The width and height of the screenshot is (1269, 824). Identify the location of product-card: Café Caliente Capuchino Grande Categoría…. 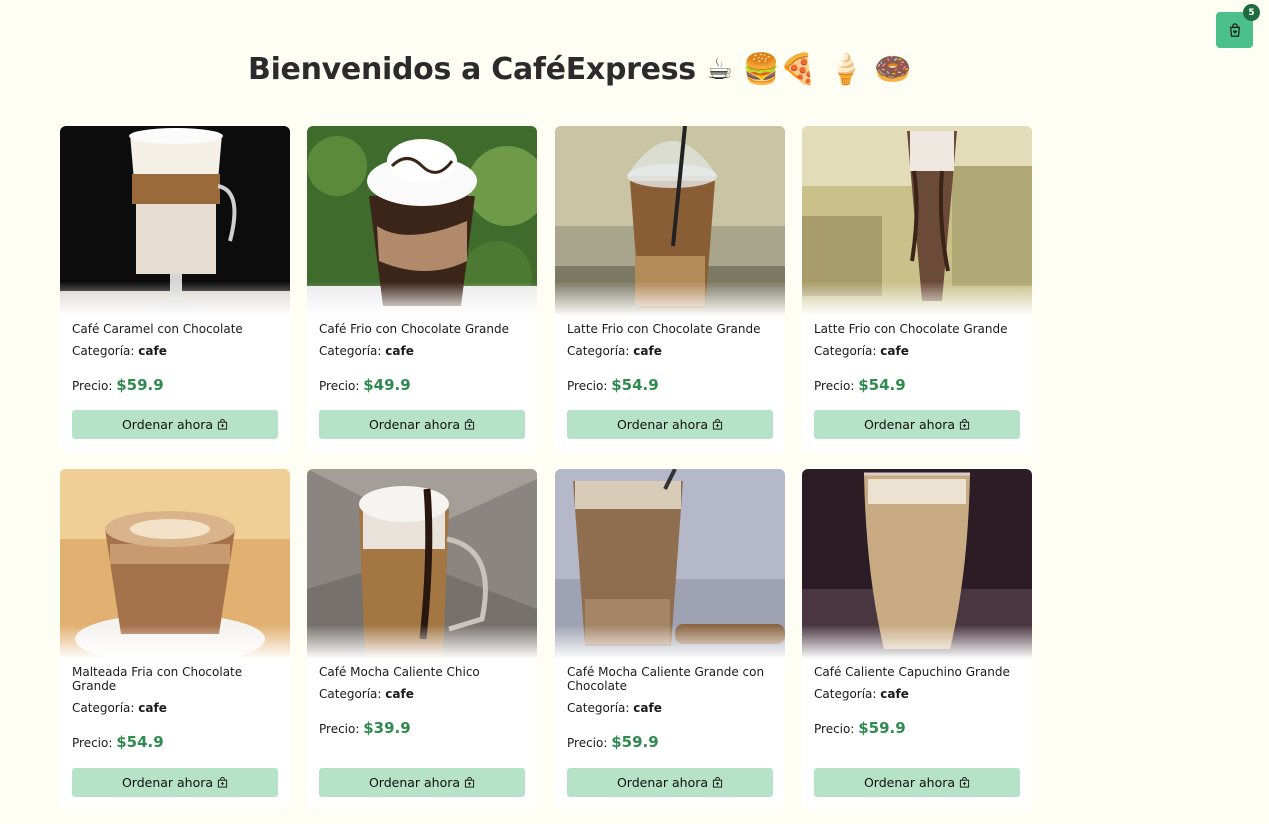
(917, 639).